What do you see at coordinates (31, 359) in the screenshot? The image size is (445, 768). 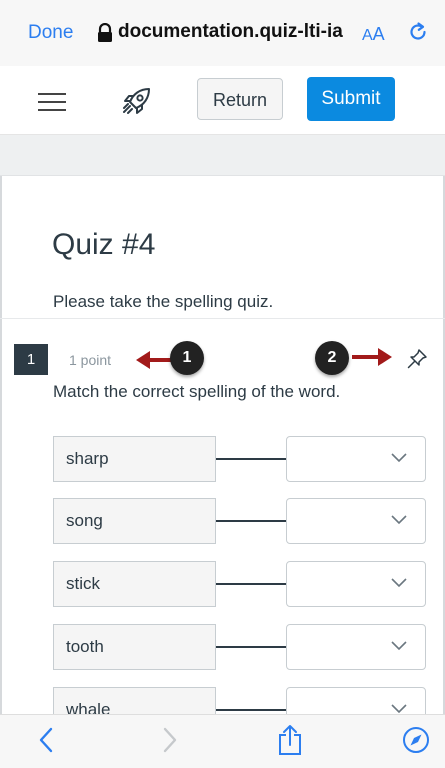 I see `question-number-badge: 1` at bounding box center [31, 359].